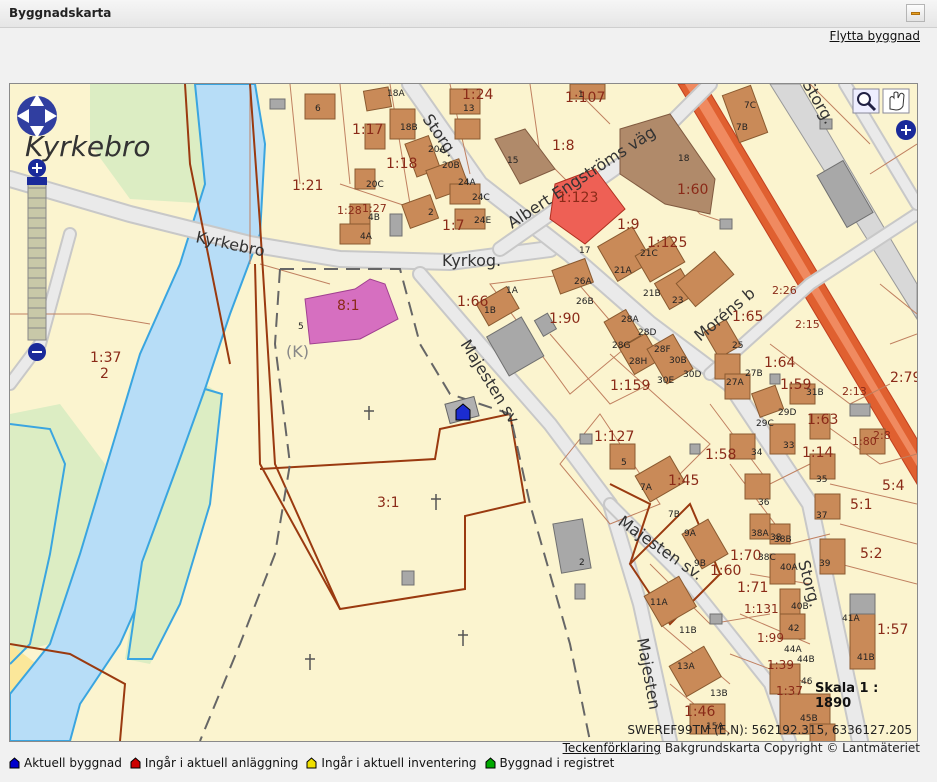 Image resolution: width=937 pixels, height=782 pixels. Describe the element at coordinates (348, 306) in the screenshot. I see `svg-text: 8:1` at that location.